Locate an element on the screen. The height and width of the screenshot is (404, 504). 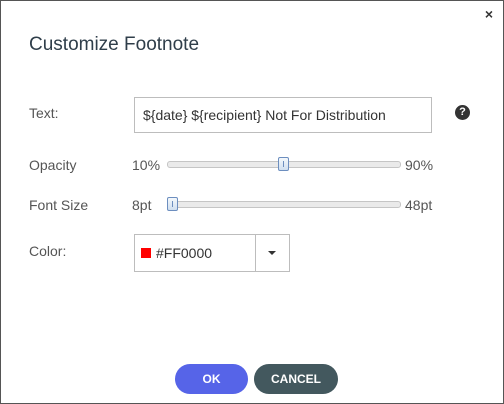
dialog-title: Customize Footnote is located at coordinates (114, 44).